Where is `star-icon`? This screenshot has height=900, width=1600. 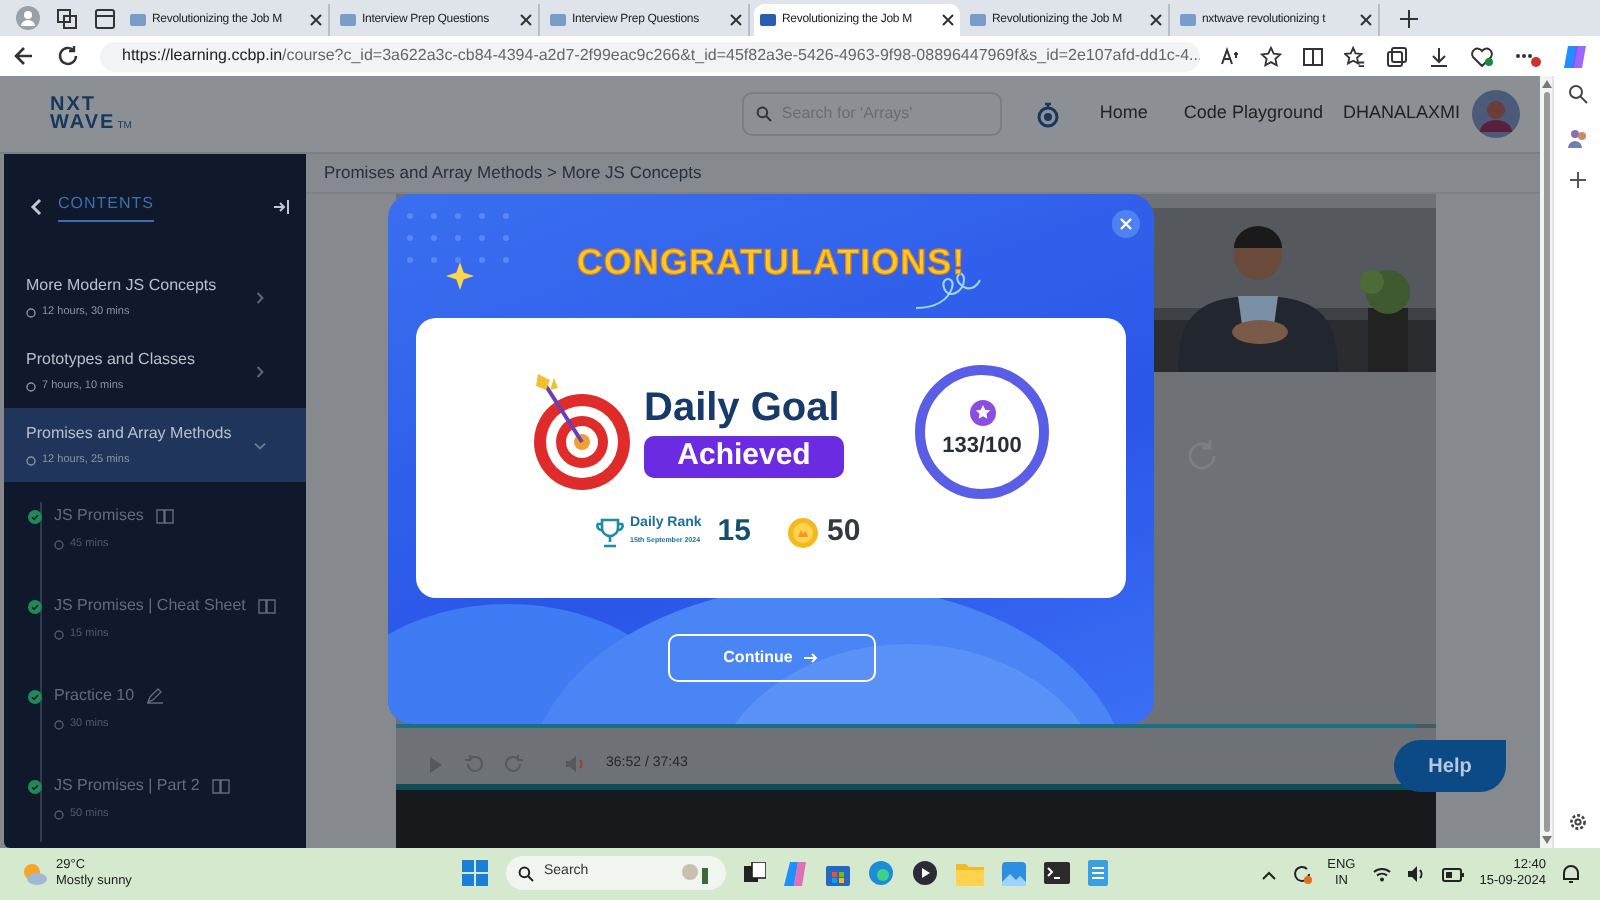 star-icon is located at coordinates (1271, 56).